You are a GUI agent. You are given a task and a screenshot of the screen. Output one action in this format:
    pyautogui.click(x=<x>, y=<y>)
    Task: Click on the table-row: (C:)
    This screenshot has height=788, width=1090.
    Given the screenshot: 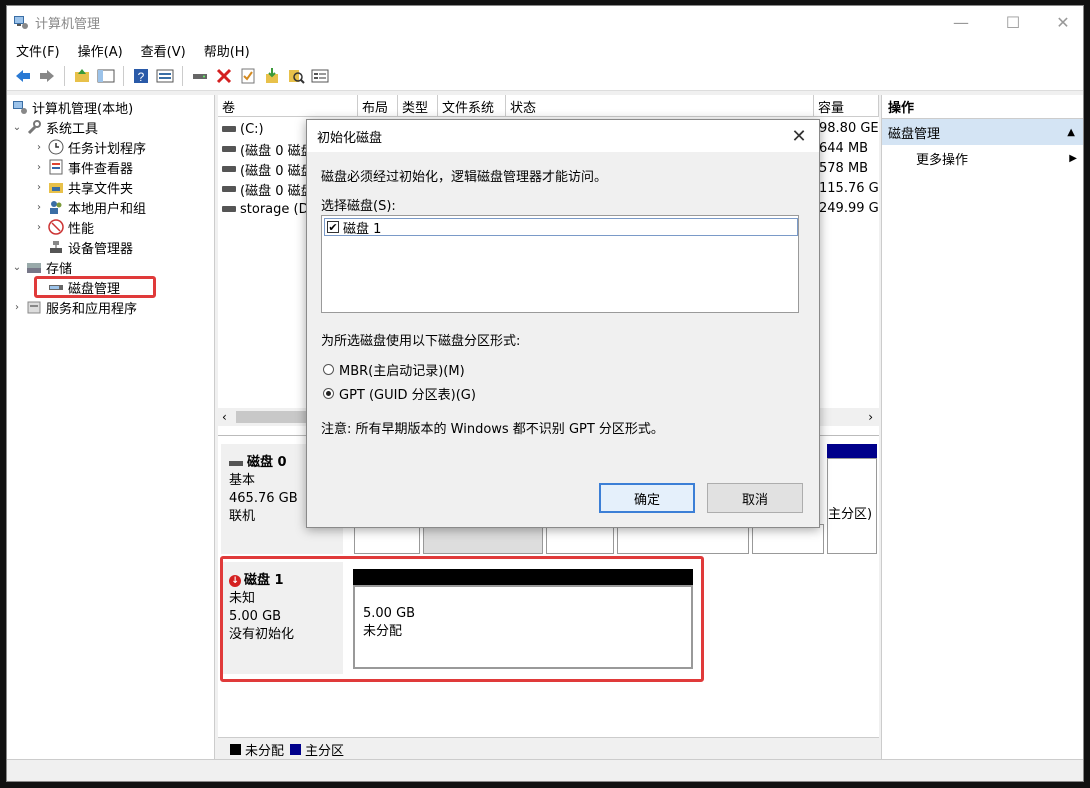 What is the action you would take?
    pyautogui.click(x=243, y=129)
    